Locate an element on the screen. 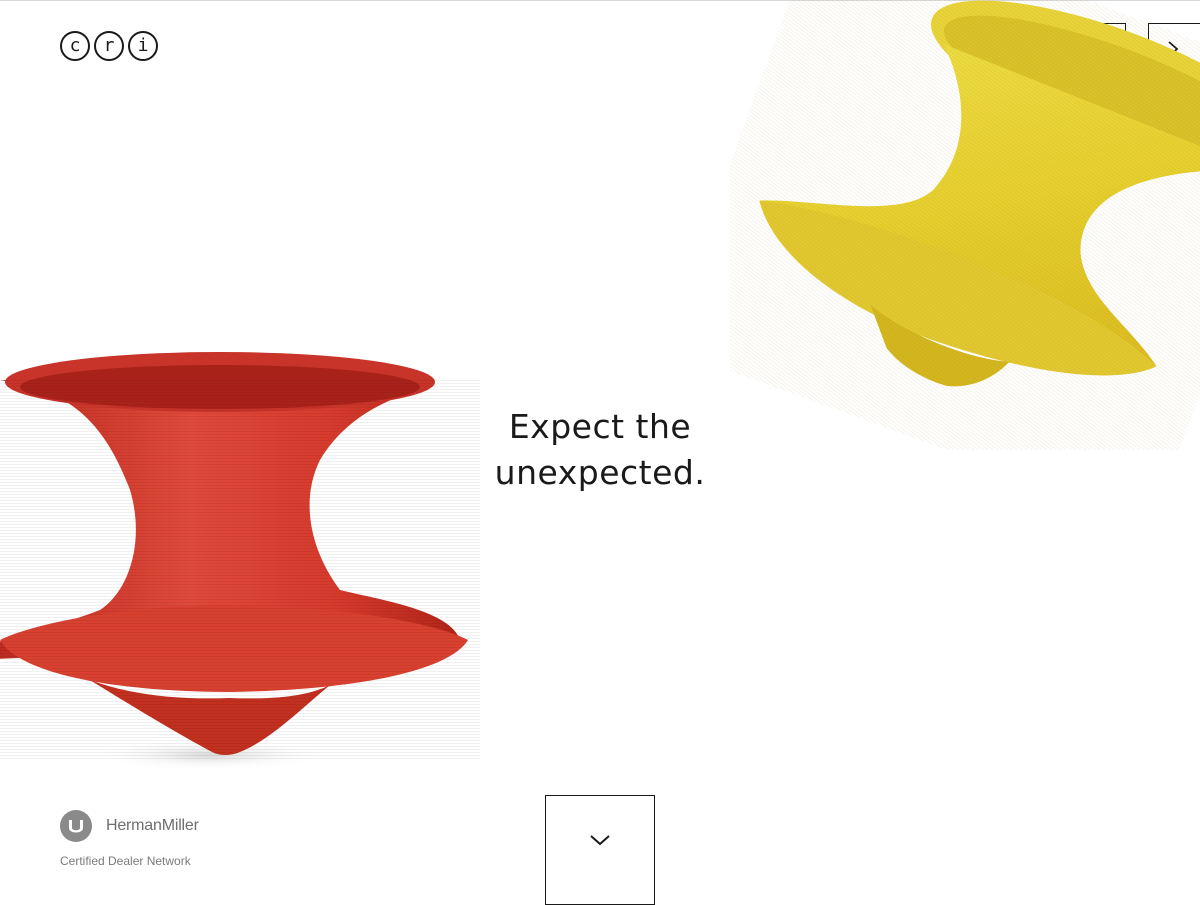  herman-miller-logo is located at coordinates (76, 826).